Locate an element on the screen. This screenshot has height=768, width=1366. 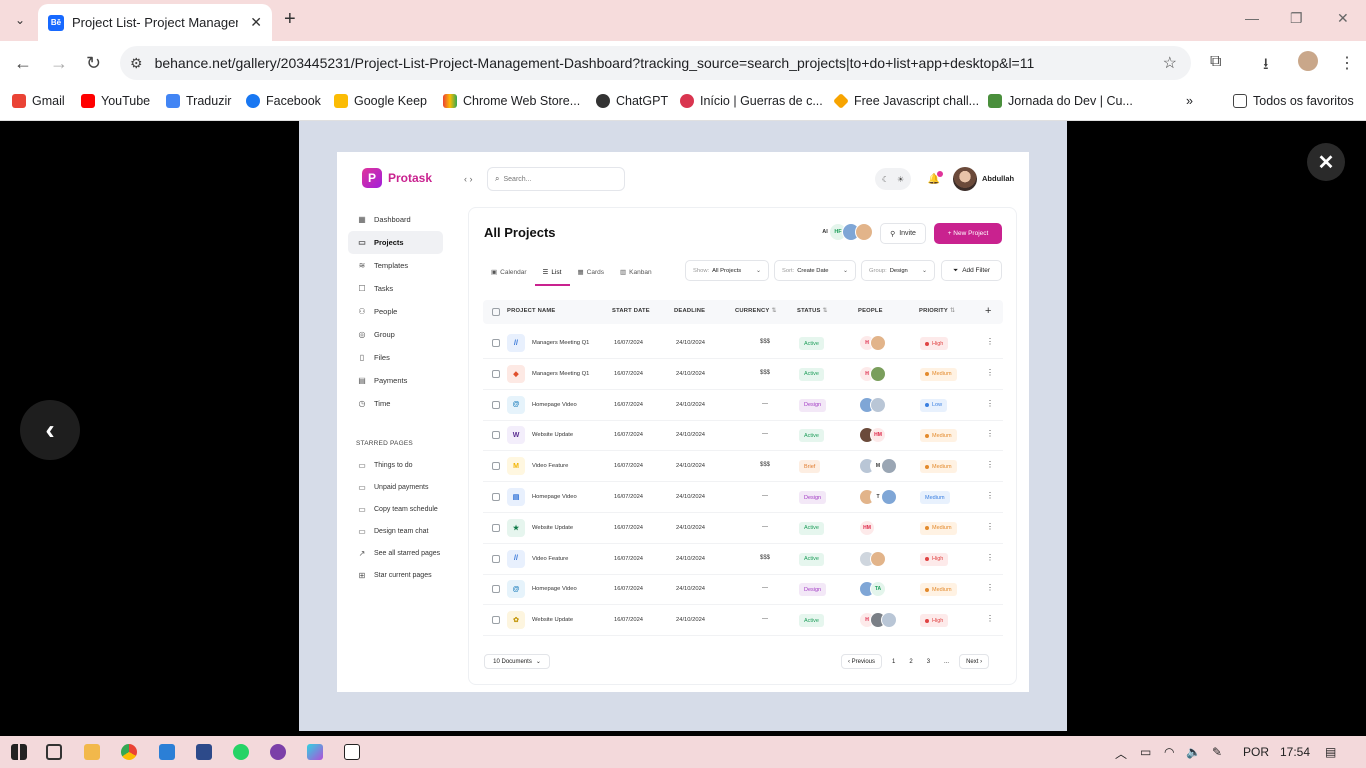
tab-calendar: ▣ Calendar is located at coordinates (509, 272).